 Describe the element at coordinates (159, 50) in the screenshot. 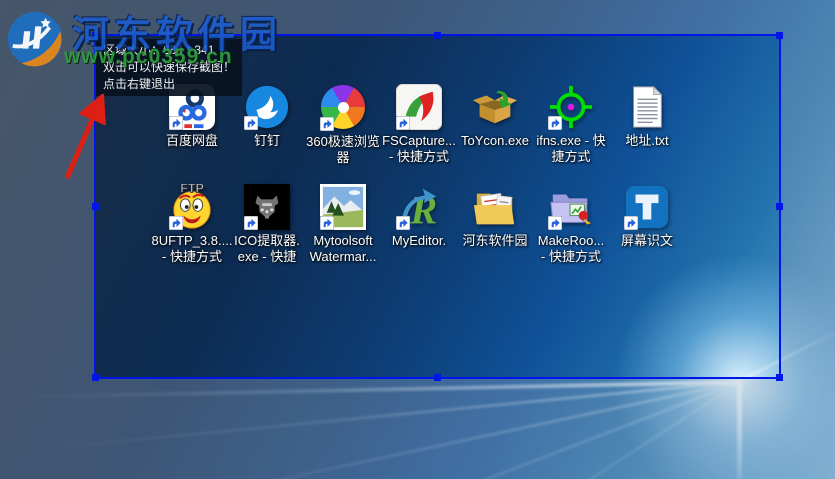

I see `tooltip-region-size: 区域大小：684 * 341` at that location.